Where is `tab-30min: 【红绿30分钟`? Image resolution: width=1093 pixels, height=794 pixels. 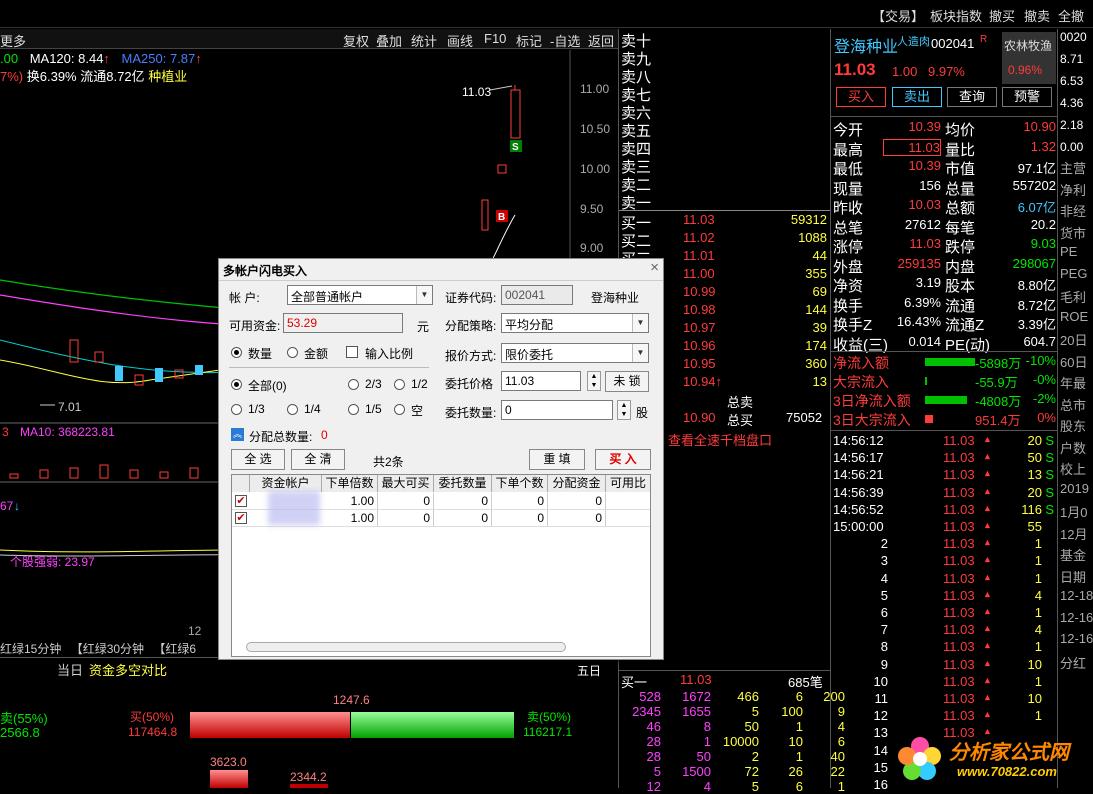 tab-30min: 【红绿30分钟 is located at coordinates (107, 649).